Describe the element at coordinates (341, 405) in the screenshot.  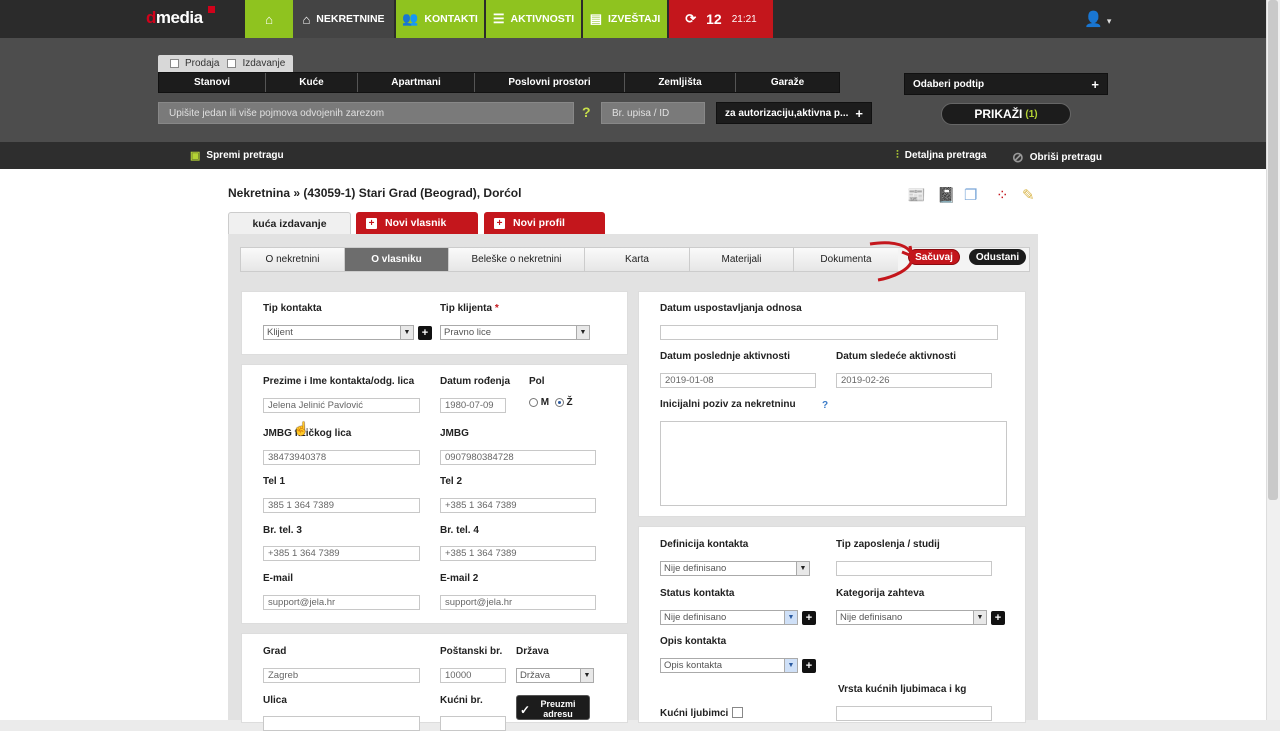
I see `name-input: Jelena Jelinić Pavlović` at that location.